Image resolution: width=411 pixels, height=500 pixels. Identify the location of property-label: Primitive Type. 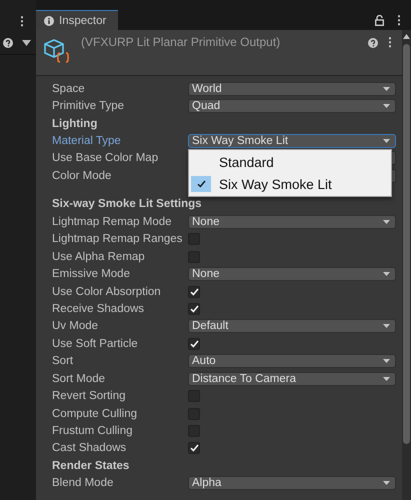
(89, 106).